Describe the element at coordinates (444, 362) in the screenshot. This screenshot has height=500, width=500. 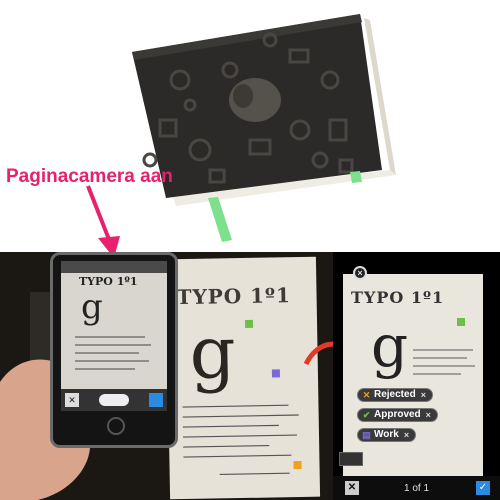
I see `captured-notes` at that location.